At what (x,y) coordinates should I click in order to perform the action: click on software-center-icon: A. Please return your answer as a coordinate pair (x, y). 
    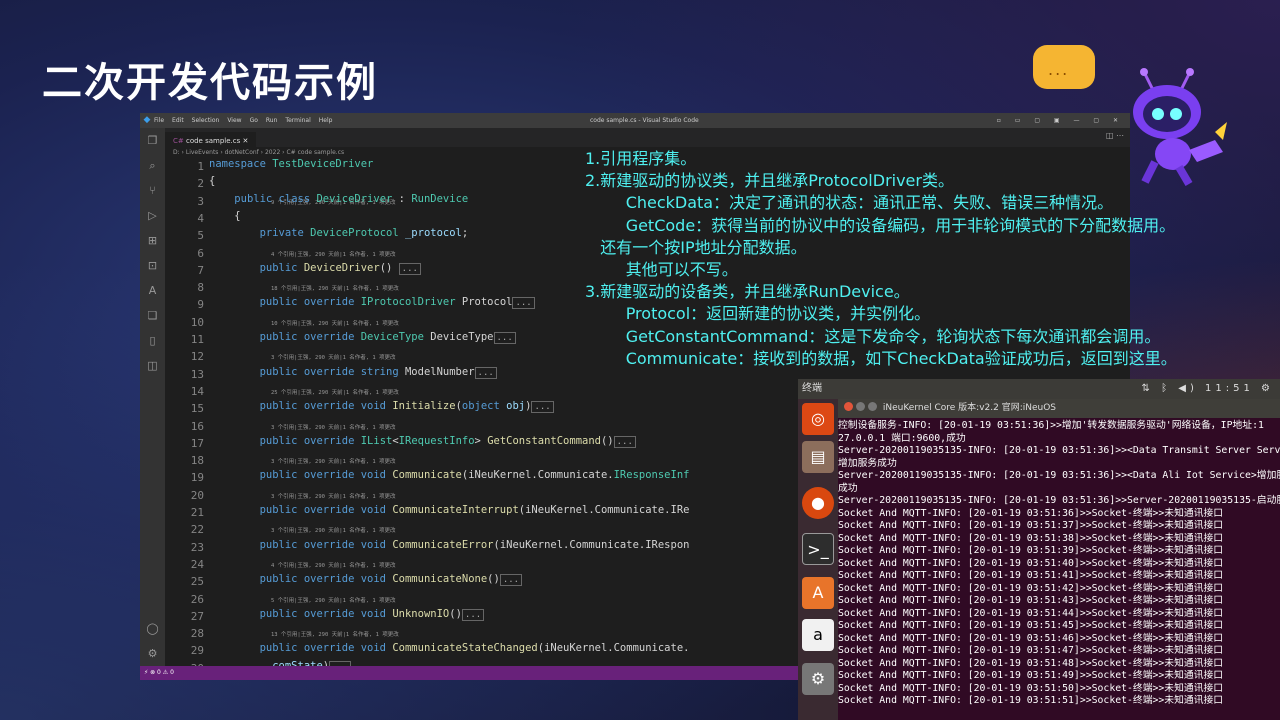
    Looking at the image, I should click on (818, 593).